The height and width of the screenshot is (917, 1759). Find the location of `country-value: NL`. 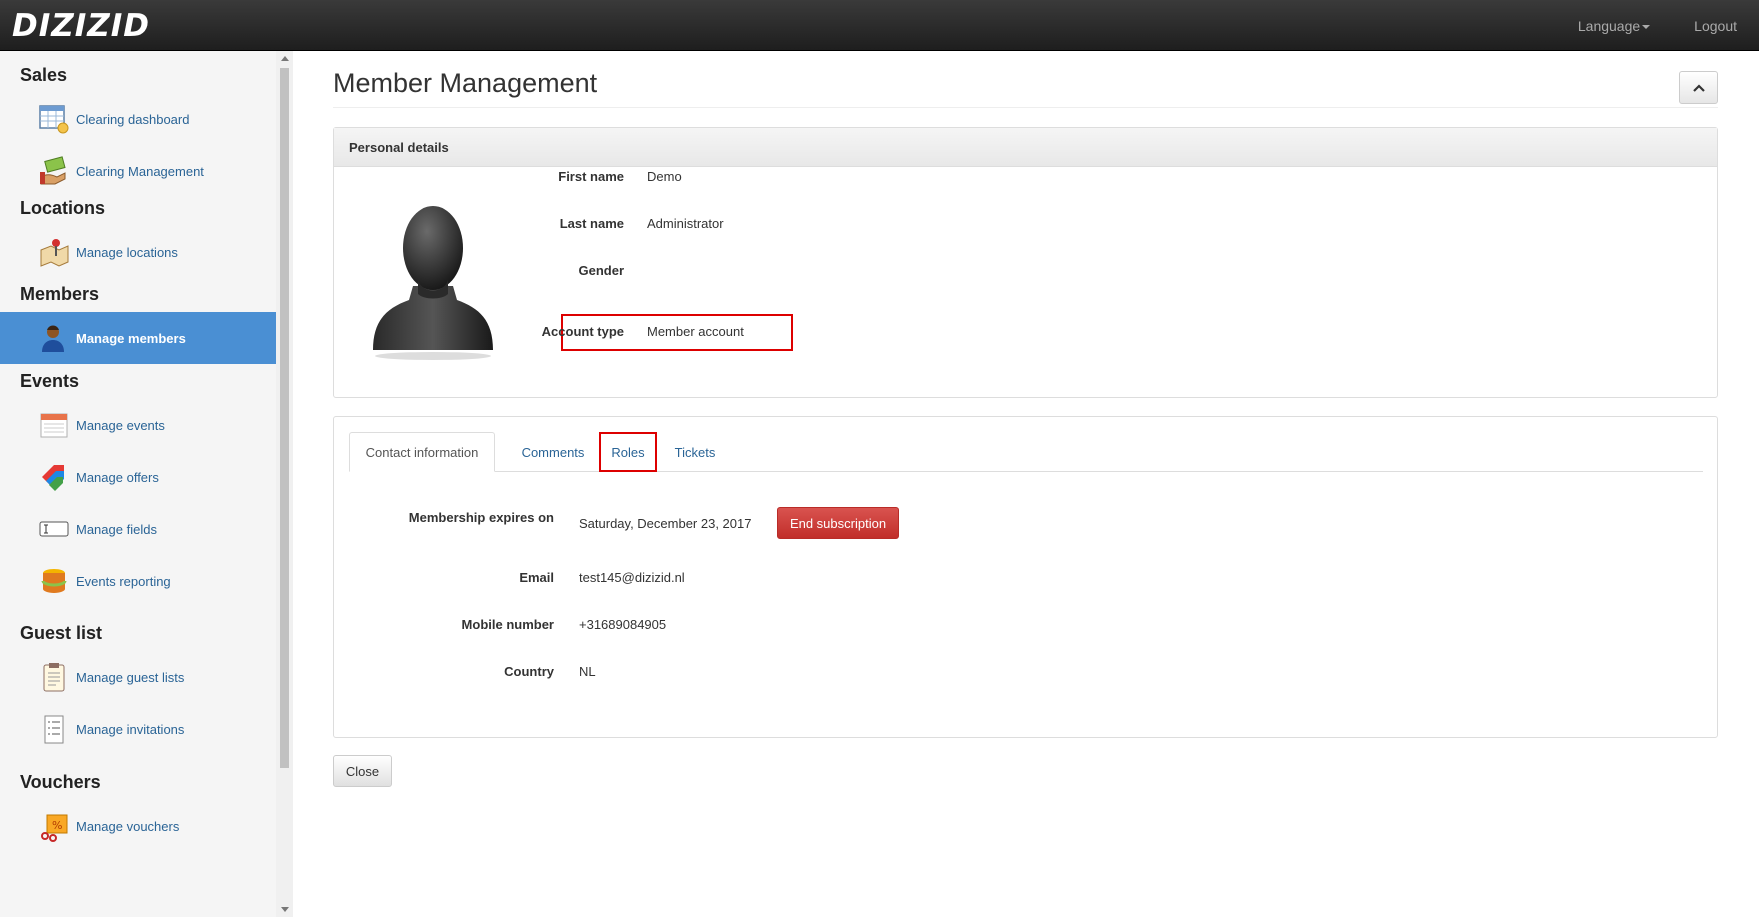

country-value: NL is located at coordinates (587, 671).